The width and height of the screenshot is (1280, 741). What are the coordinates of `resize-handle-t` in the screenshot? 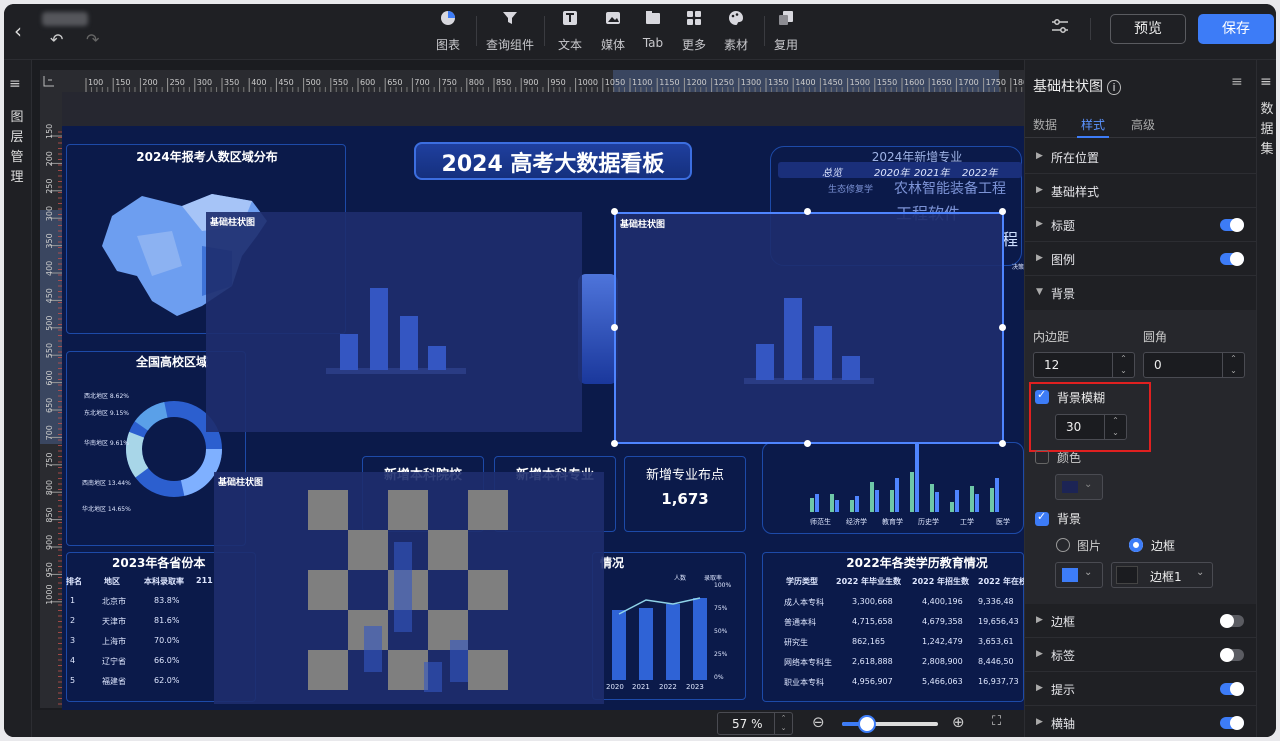 It's located at (807, 211).